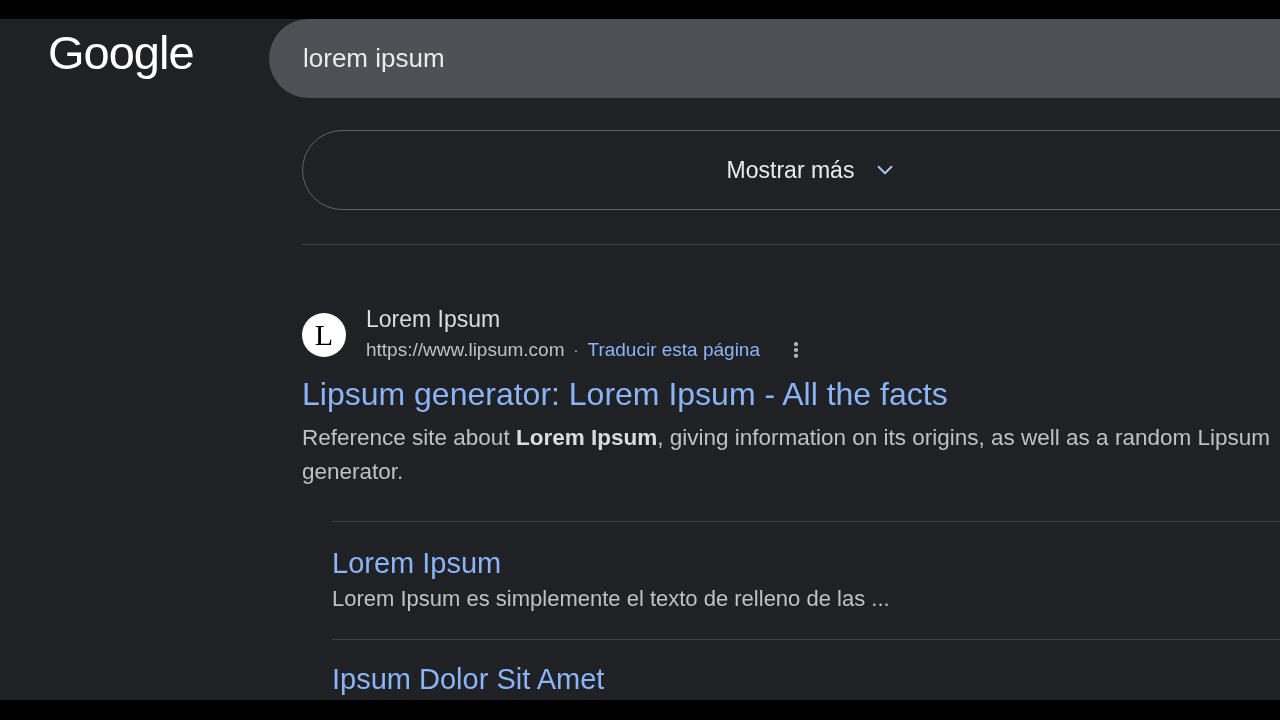 Image resolution: width=1280 pixels, height=720 pixels. I want to click on site-url: https://www.lipsum.com, so click(465, 350).